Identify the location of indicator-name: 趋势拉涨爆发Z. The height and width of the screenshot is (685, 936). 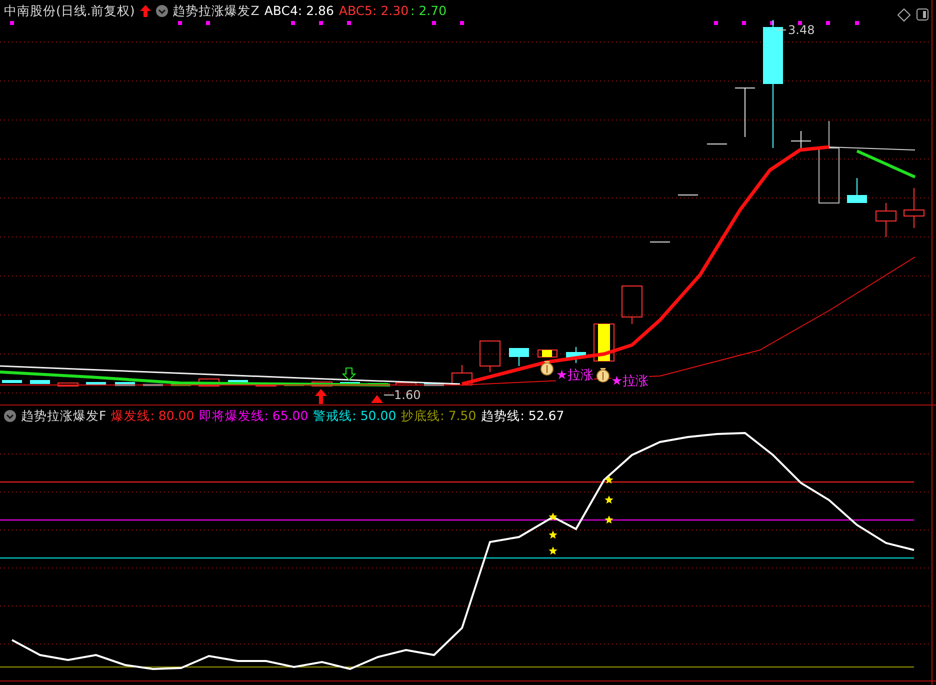
(216, 11).